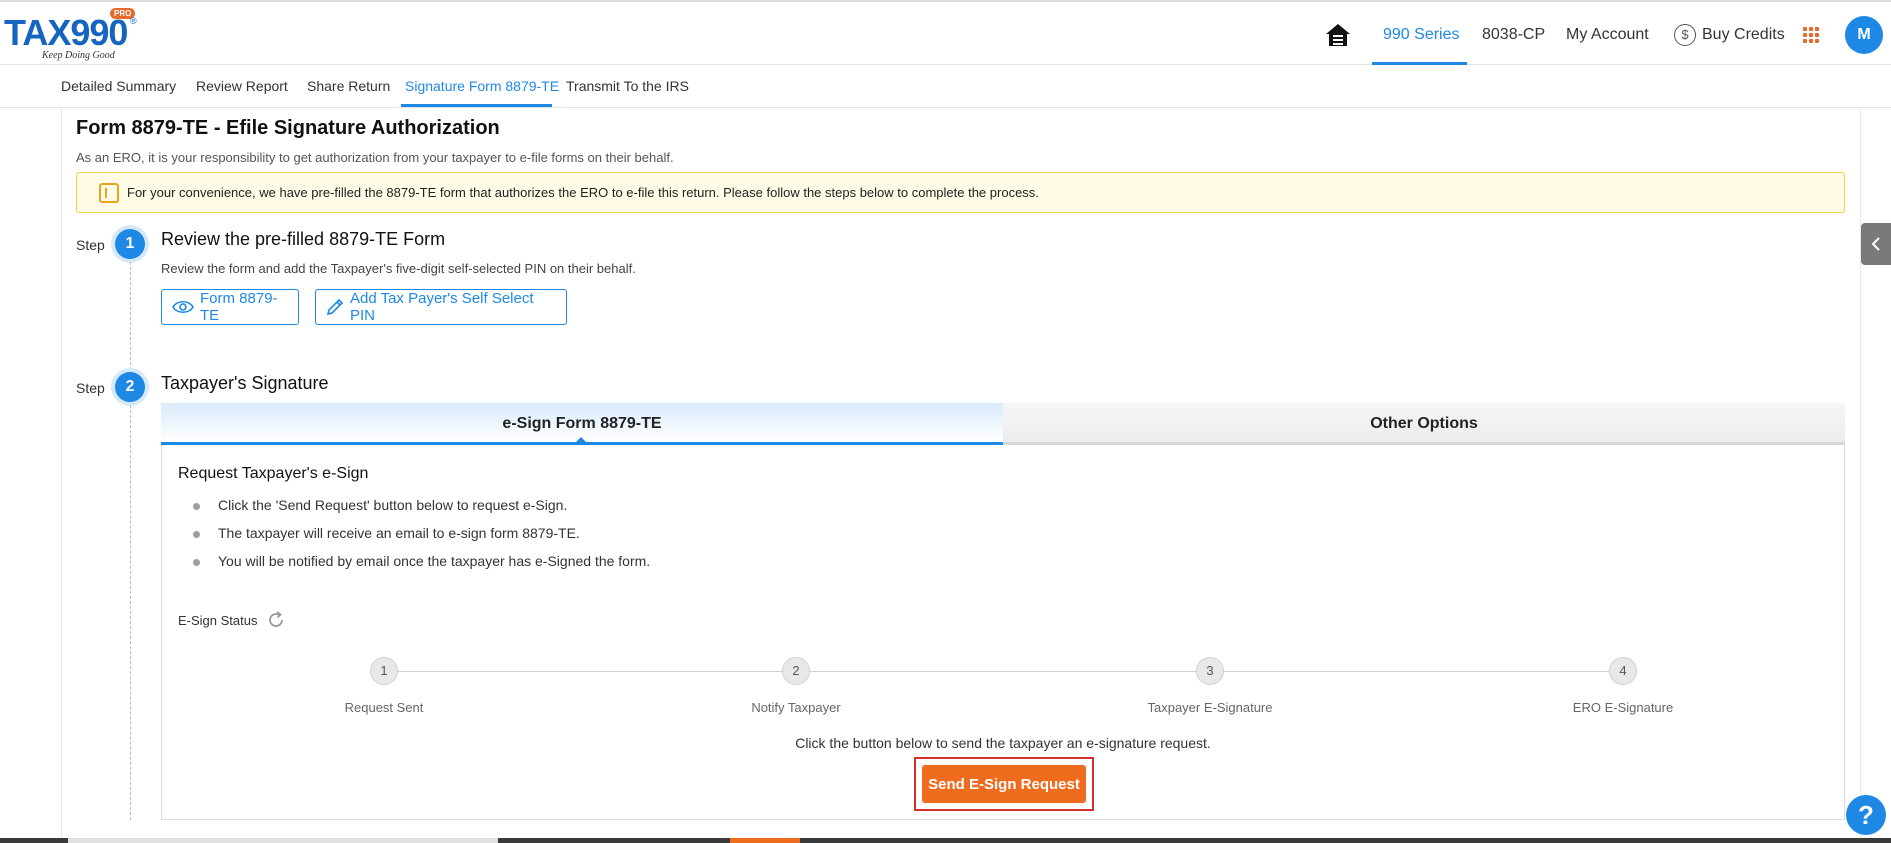  I want to click on signature-method-tabs: e-Sign Form 8879-TE Other Options, so click(1003, 424).